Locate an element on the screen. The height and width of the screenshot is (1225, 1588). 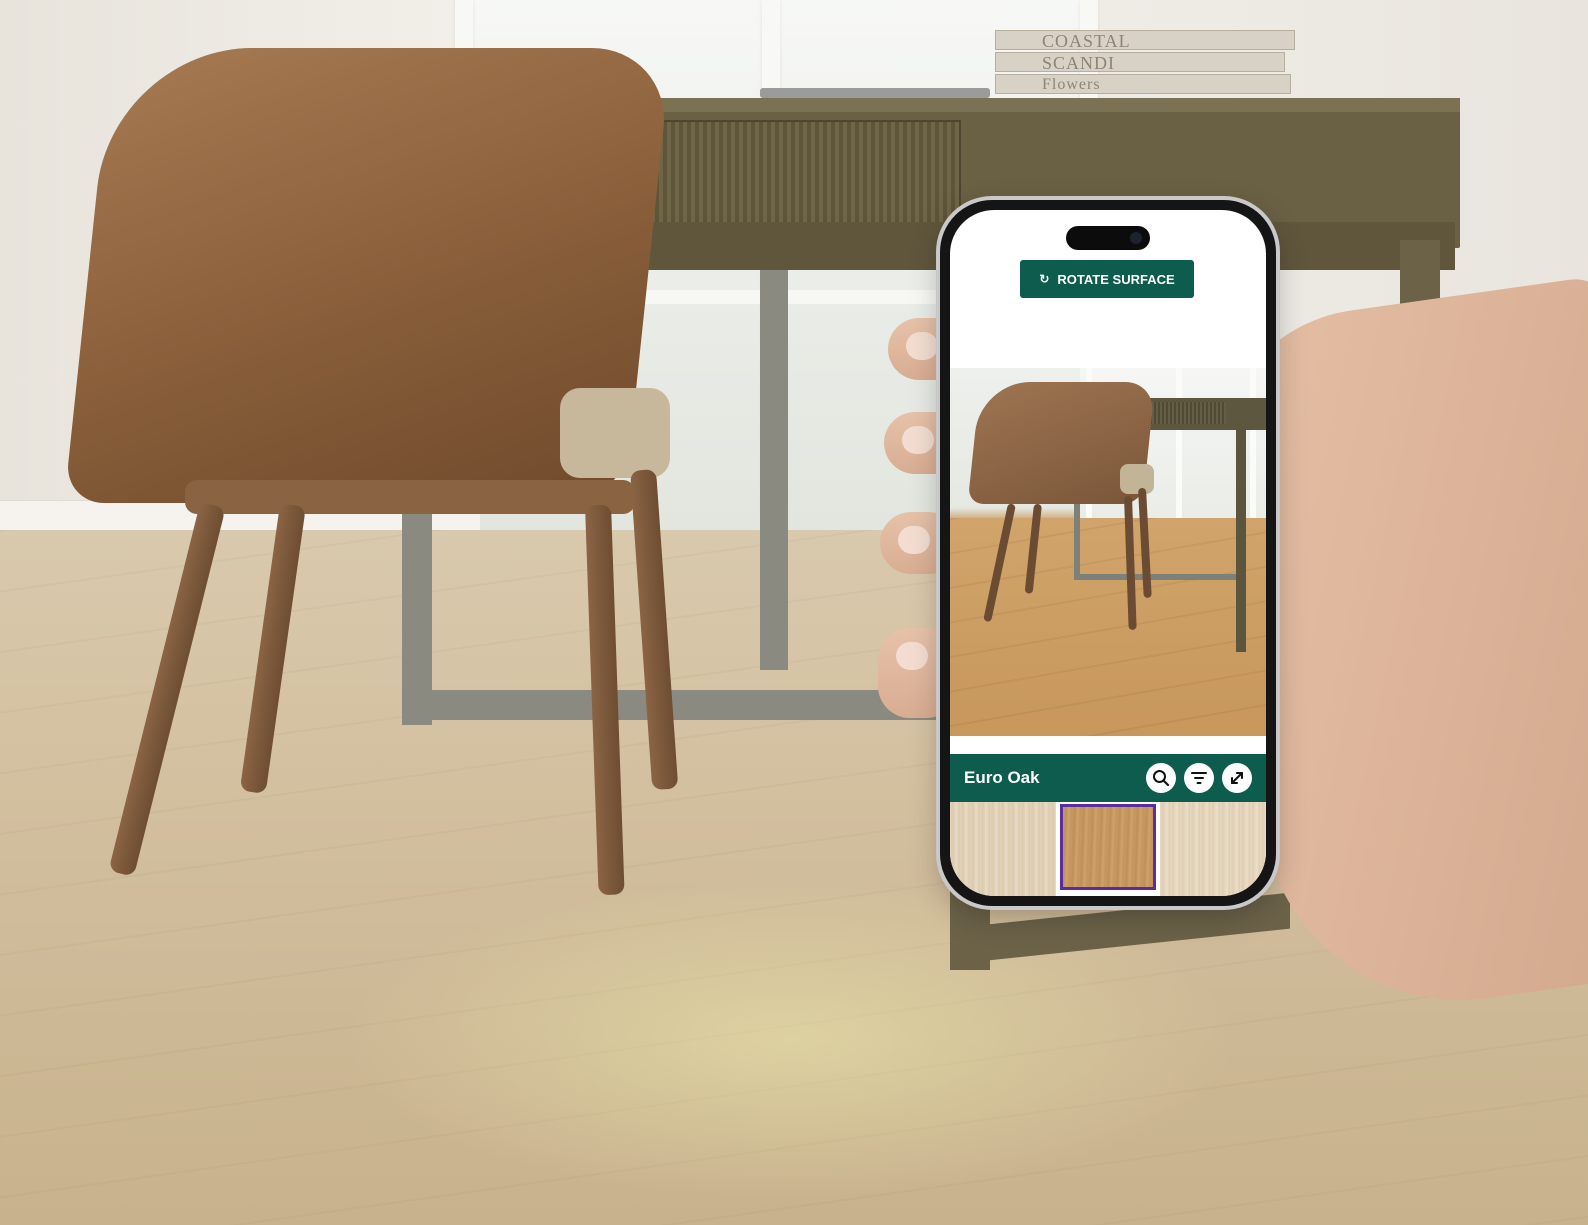
dynamic-island is located at coordinates (1108, 238).